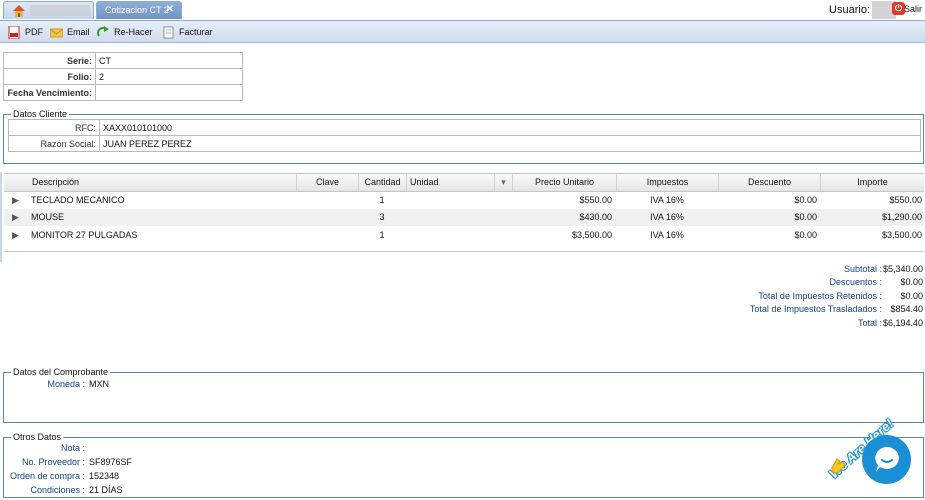 Image resolution: width=925 pixels, height=500 pixels. I want to click on col-importe: Importe, so click(872, 182).